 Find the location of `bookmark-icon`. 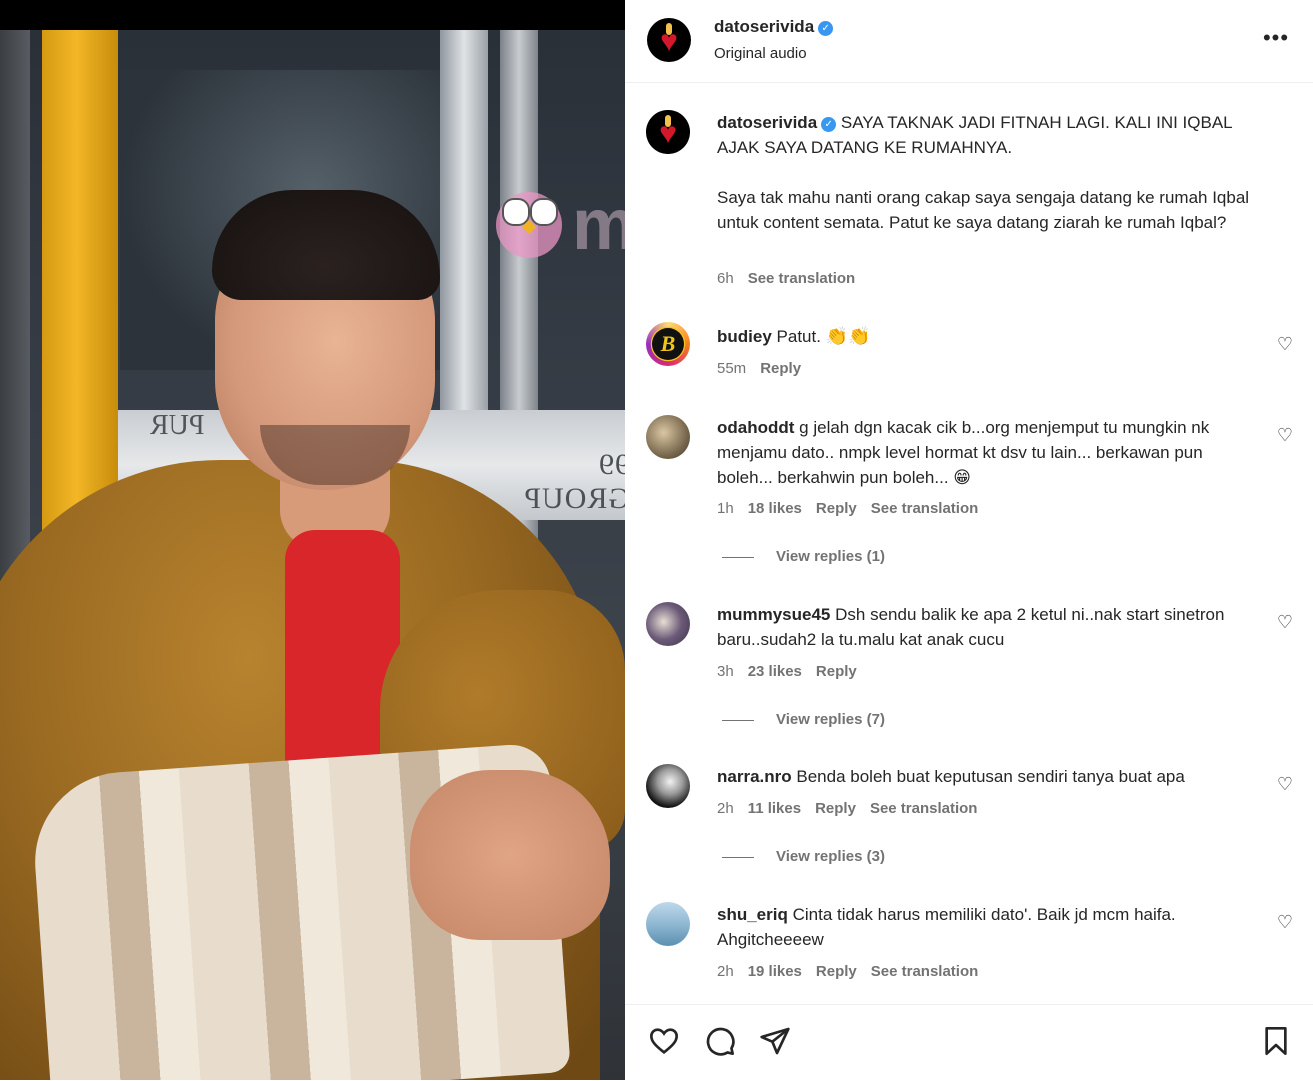

bookmark-icon is located at coordinates (1276, 1041).